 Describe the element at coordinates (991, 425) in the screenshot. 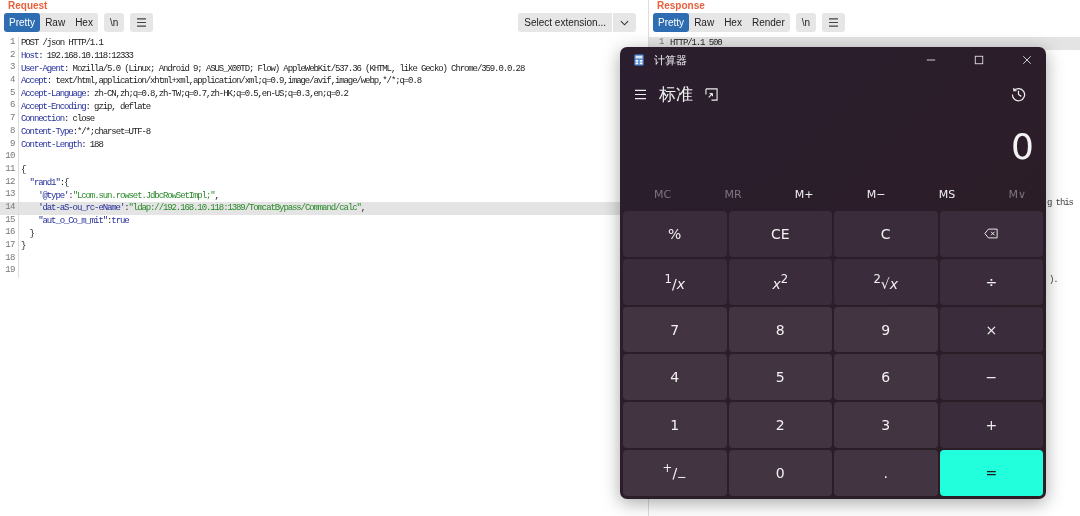

I see `calculator-key: +` at that location.